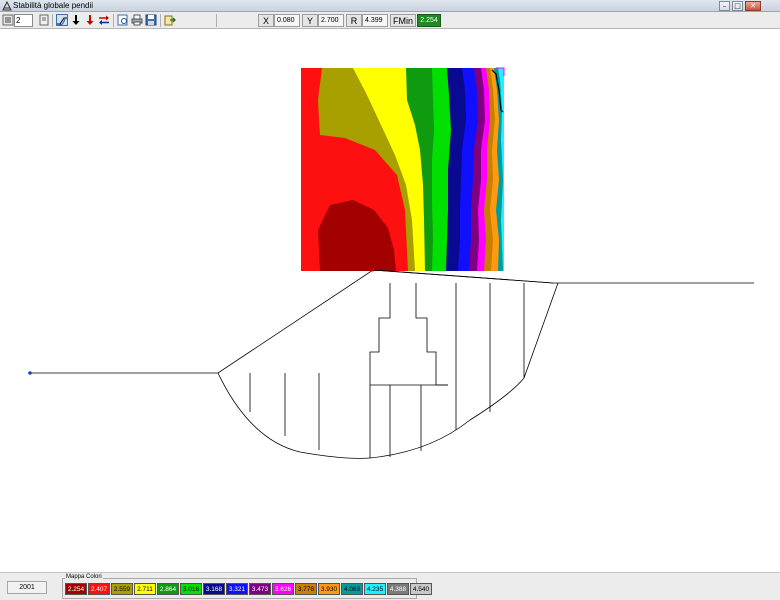 The height and width of the screenshot is (600, 780). Describe the element at coordinates (260, 589) in the screenshot. I see `legend-swatch: 3.473` at that location.